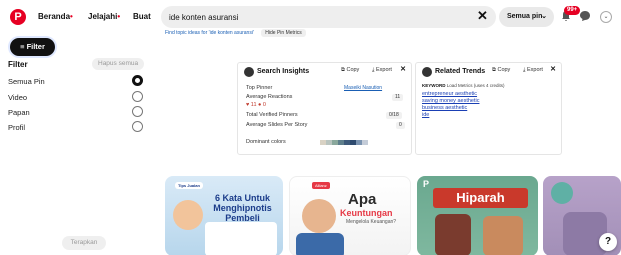  I want to click on si-export-label: Export, so click(383, 70).